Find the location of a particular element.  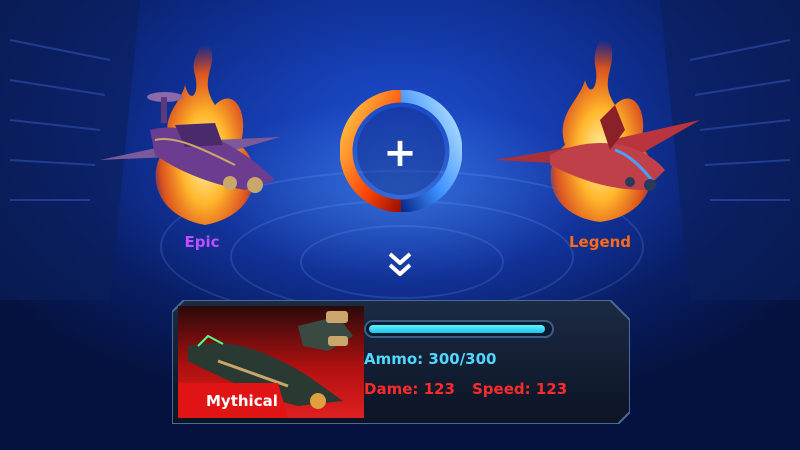

rarity-label-legend: Legend is located at coordinates (600, 242).